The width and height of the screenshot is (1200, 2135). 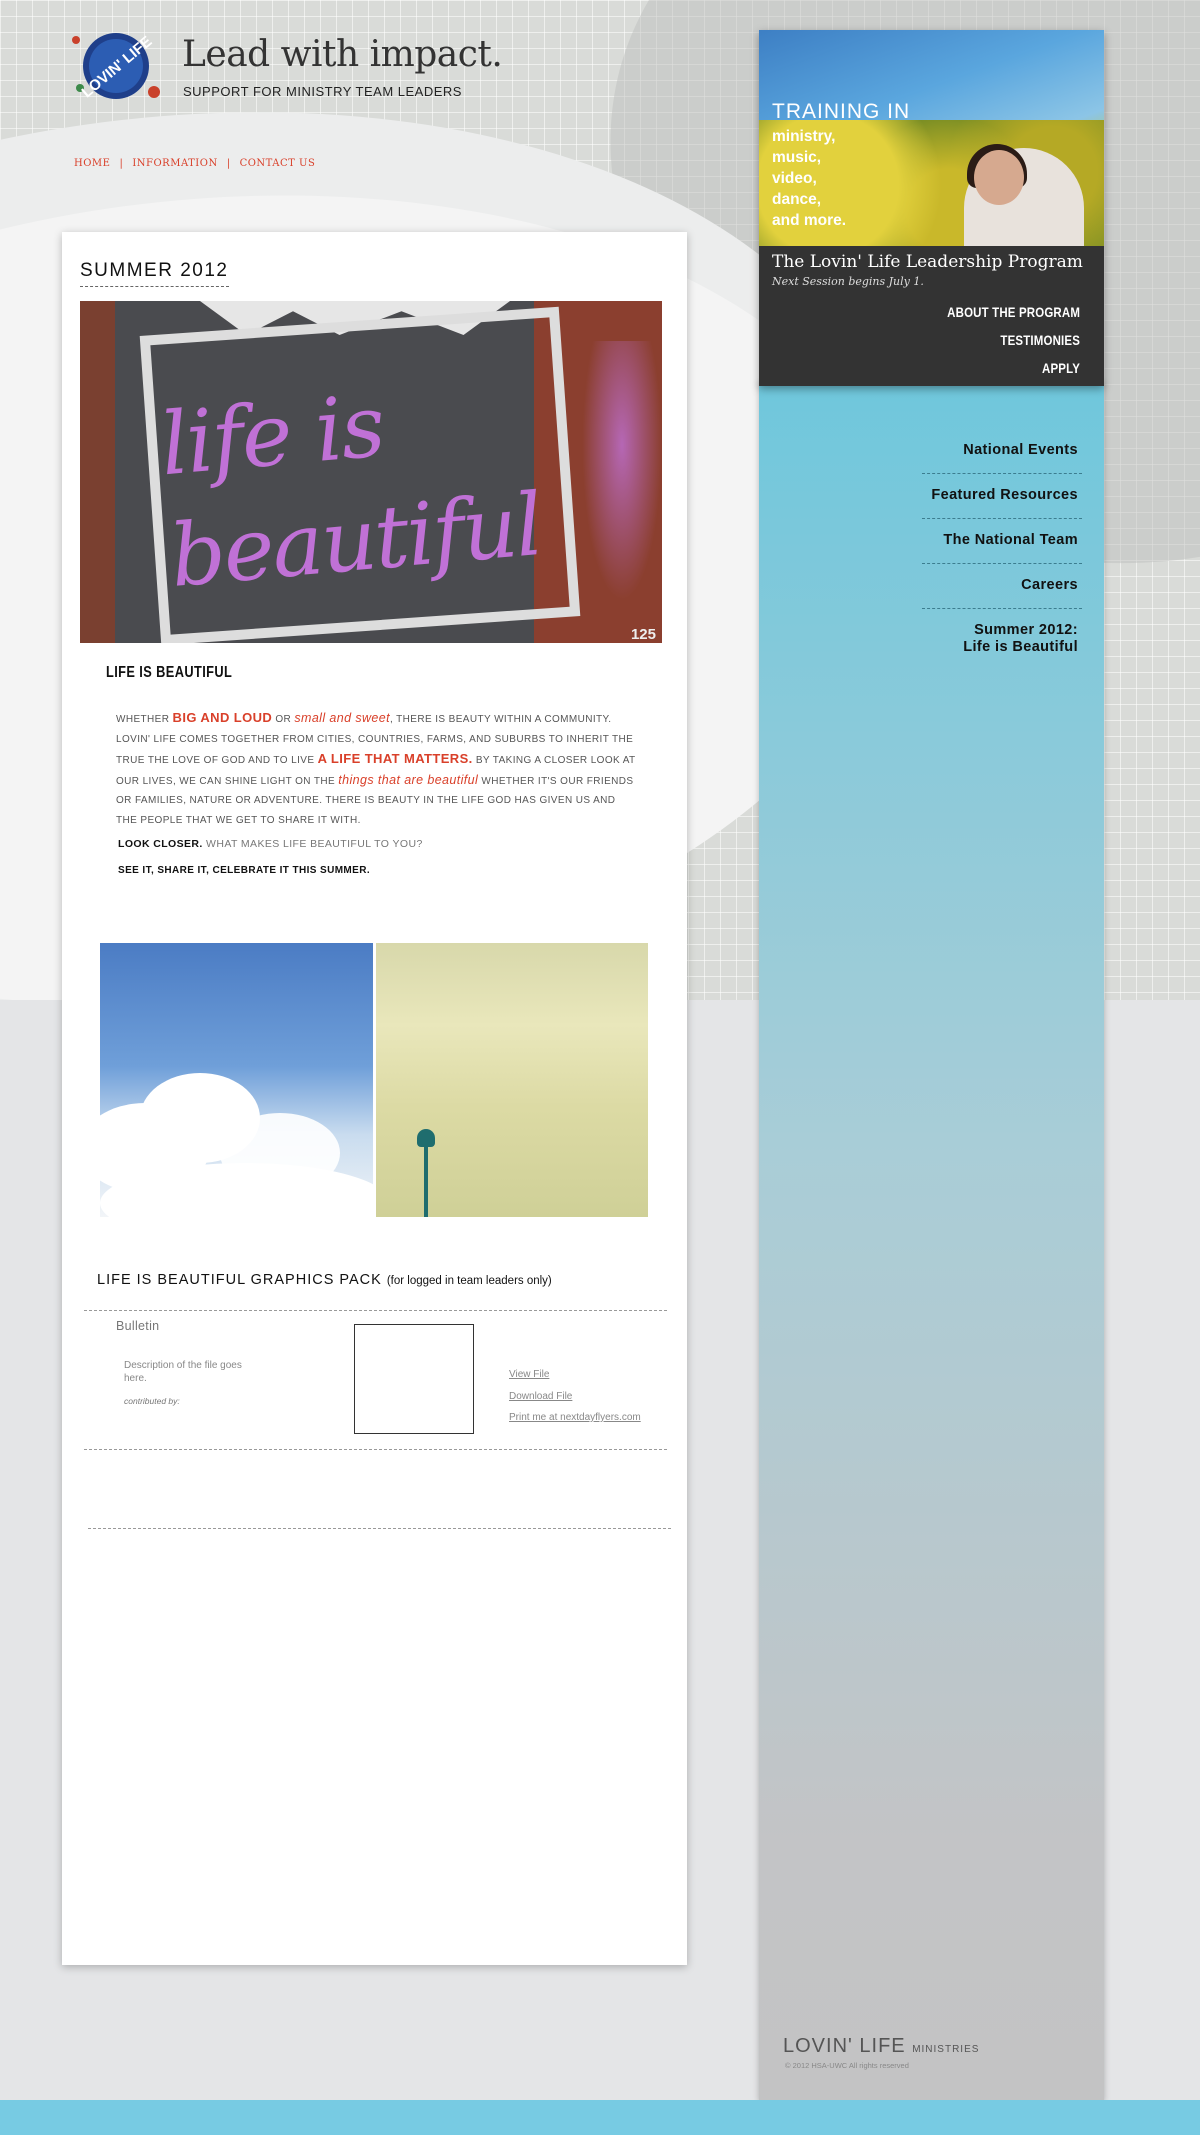 I want to click on season-title: SUMMER 2012, so click(x=154, y=273).